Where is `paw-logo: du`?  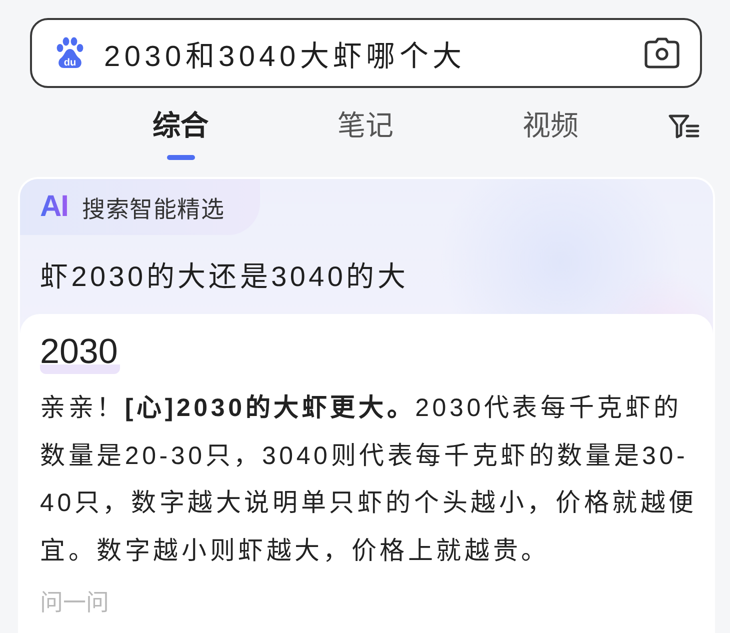 paw-logo: du is located at coordinates (70, 53).